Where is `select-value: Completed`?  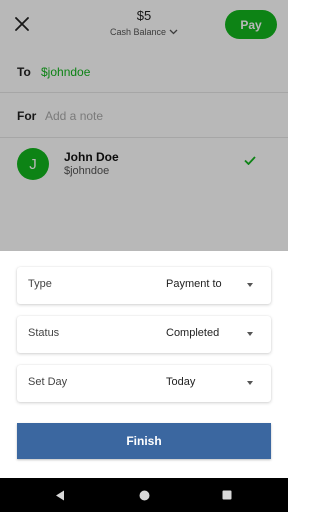 select-value: Completed is located at coordinates (193, 333).